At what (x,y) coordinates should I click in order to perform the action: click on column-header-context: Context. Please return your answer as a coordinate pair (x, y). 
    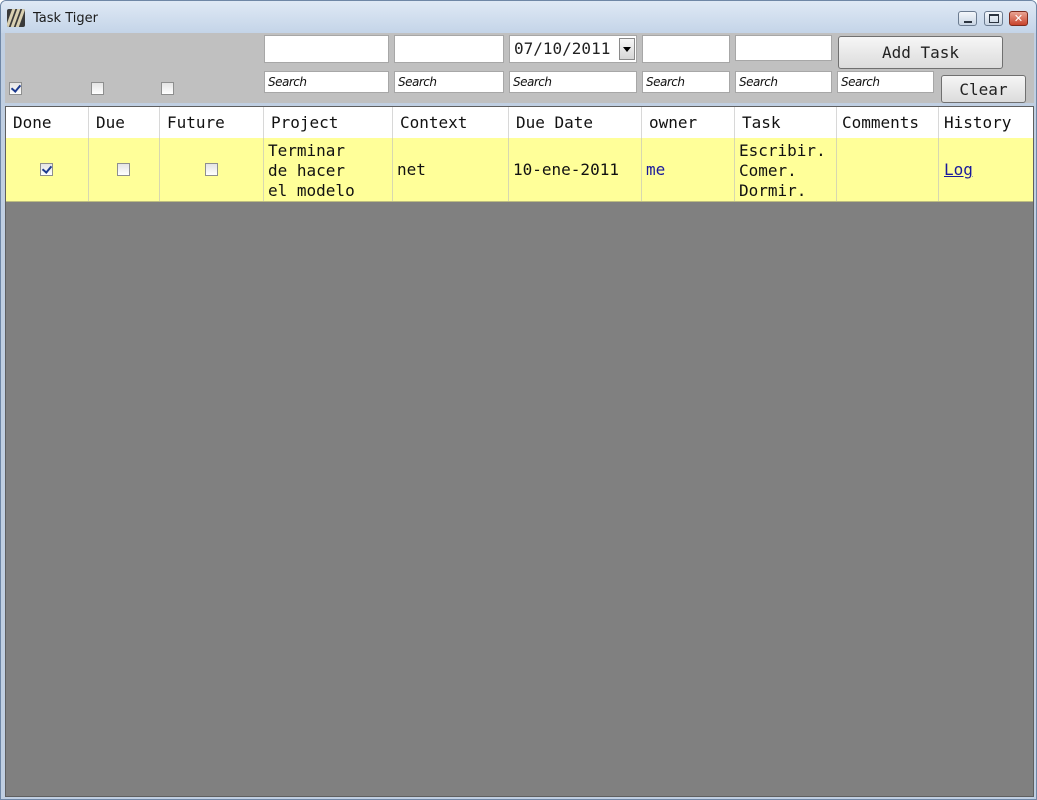
    Looking at the image, I should click on (451, 122).